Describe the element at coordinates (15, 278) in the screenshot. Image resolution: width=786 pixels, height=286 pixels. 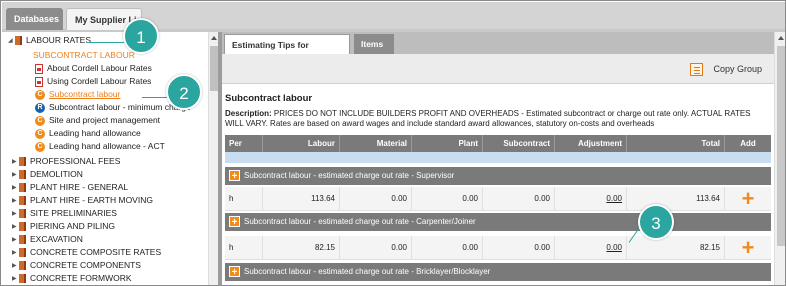
I see `expand-toggle-icon: ▶` at that location.